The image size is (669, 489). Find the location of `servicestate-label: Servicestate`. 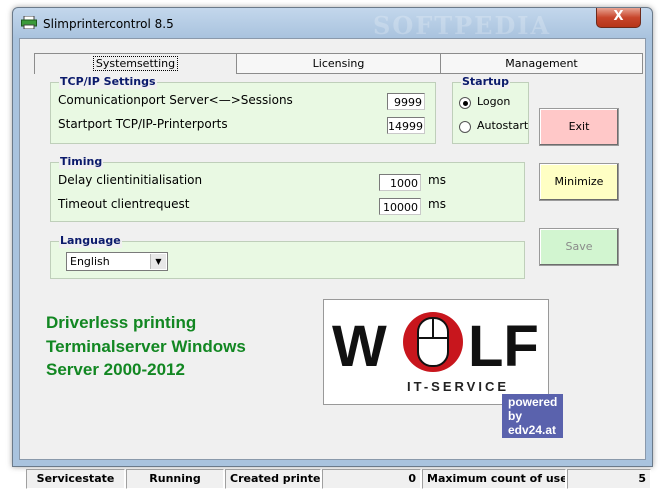

servicestate-label: Servicestate is located at coordinates (75, 479).